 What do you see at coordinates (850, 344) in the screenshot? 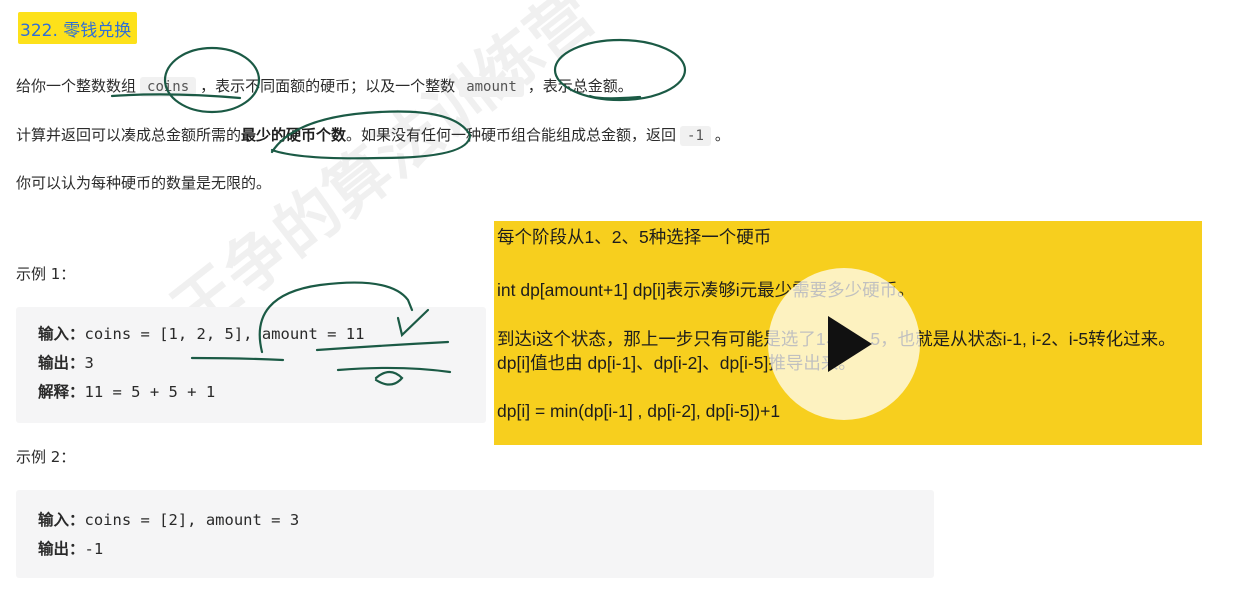
I see `play-icon` at bounding box center [850, 344].